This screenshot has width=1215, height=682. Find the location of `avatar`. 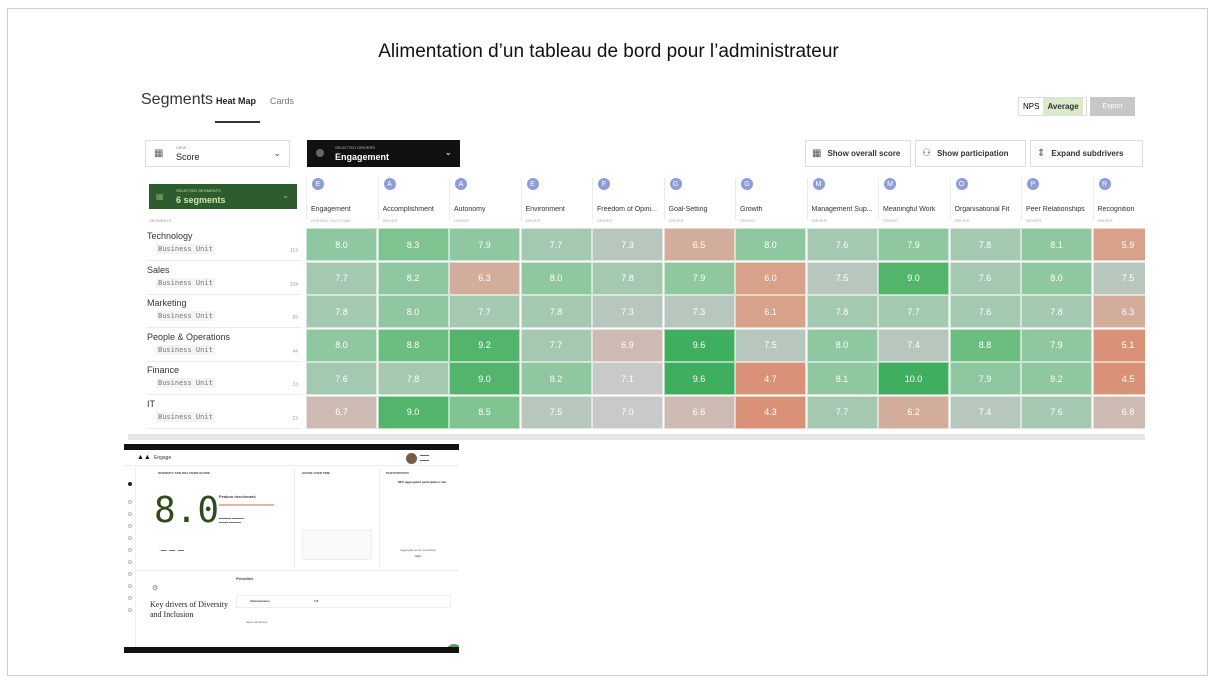

avatar is located at coordinates (411, 458).